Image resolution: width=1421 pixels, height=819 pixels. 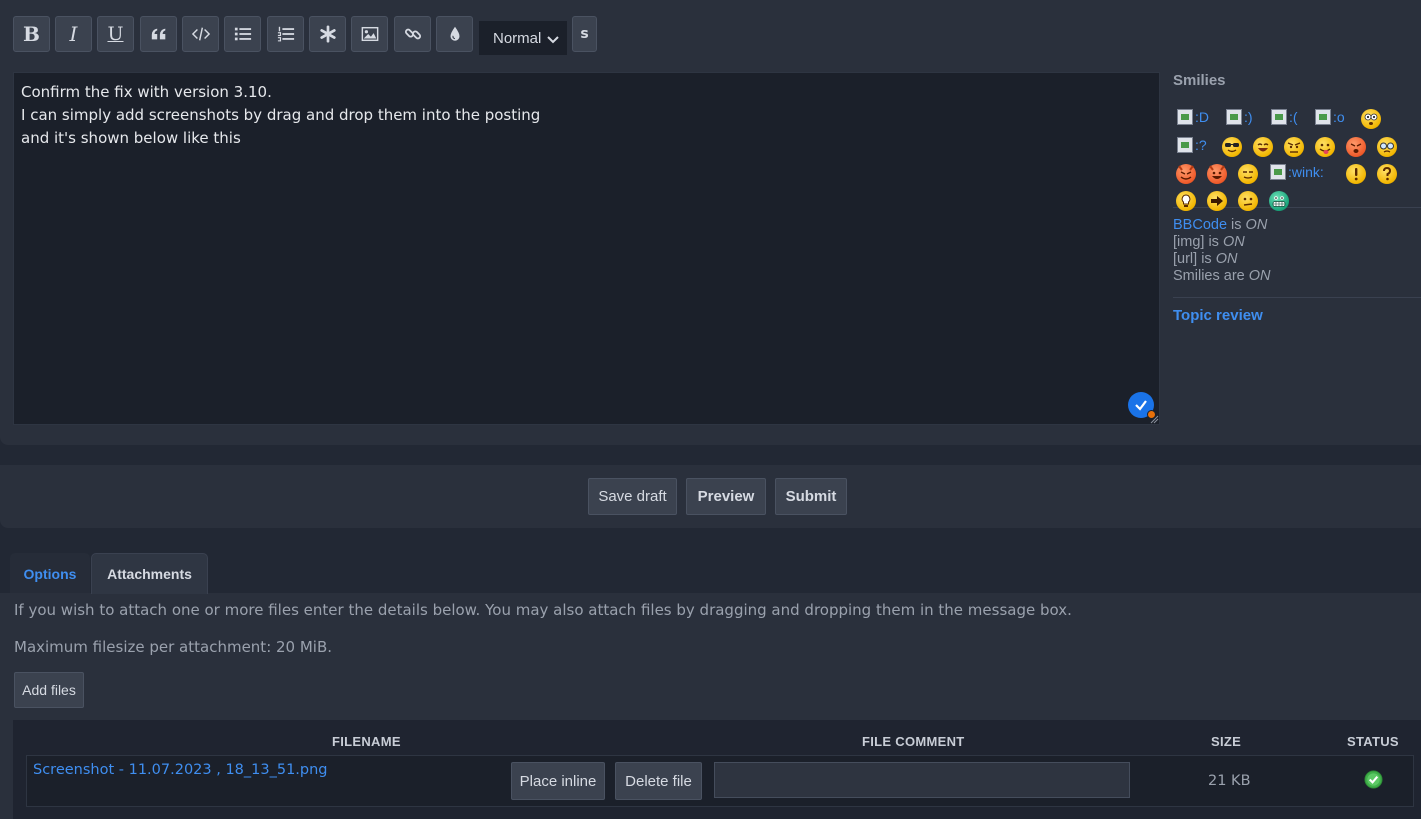 I want to click on smiley-cool-icon, so click(x=1232, y=147).